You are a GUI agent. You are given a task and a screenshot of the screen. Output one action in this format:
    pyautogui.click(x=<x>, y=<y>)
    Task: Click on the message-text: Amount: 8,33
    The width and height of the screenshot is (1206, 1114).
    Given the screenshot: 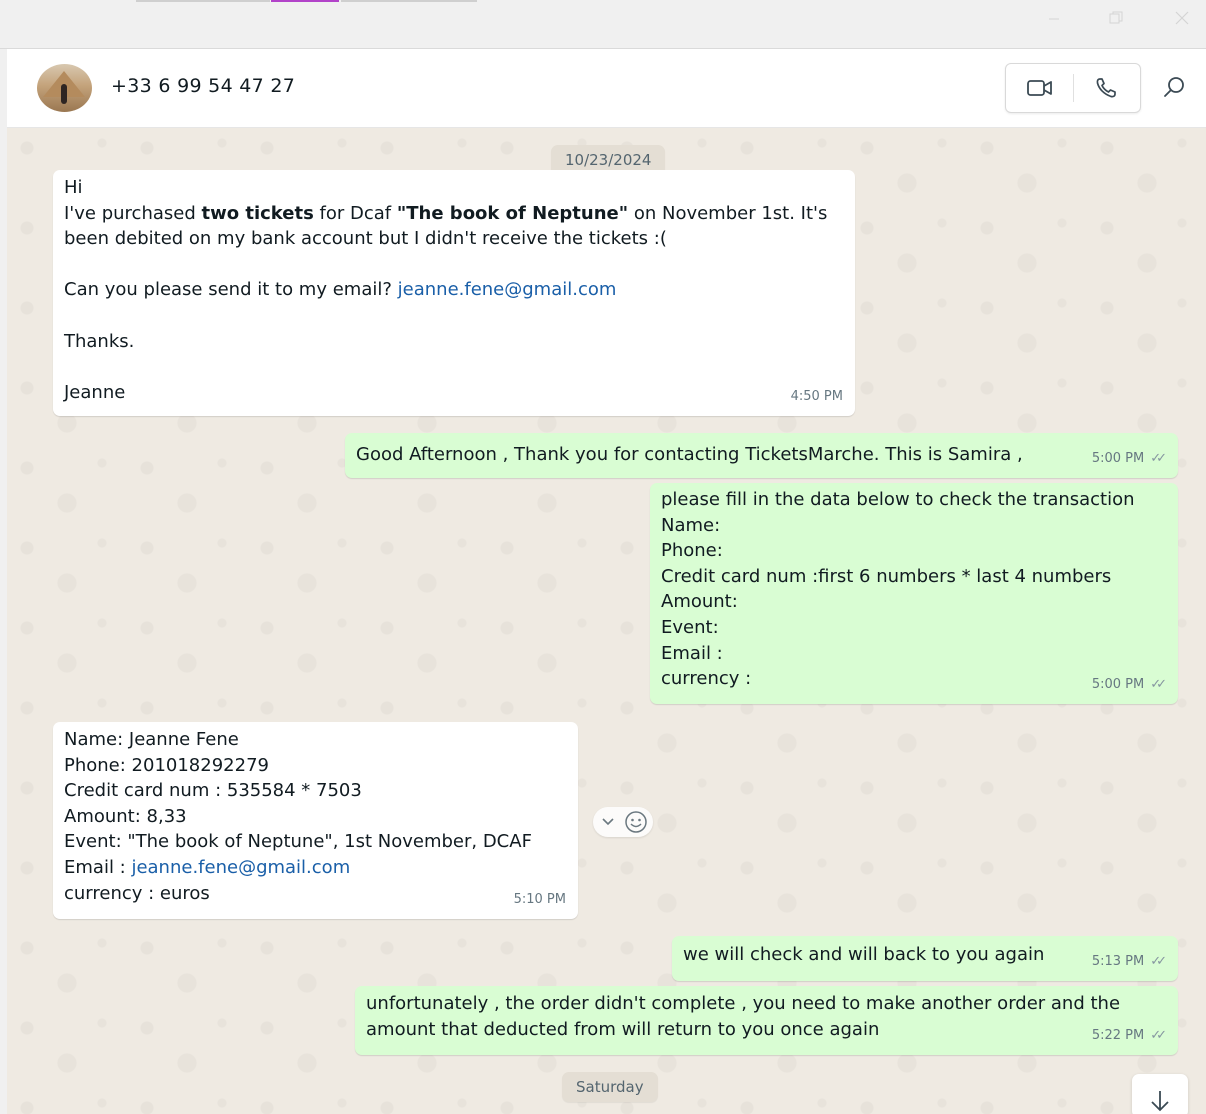 What is the action you would take?
    pyautogui.click(x=125, y=816)
    